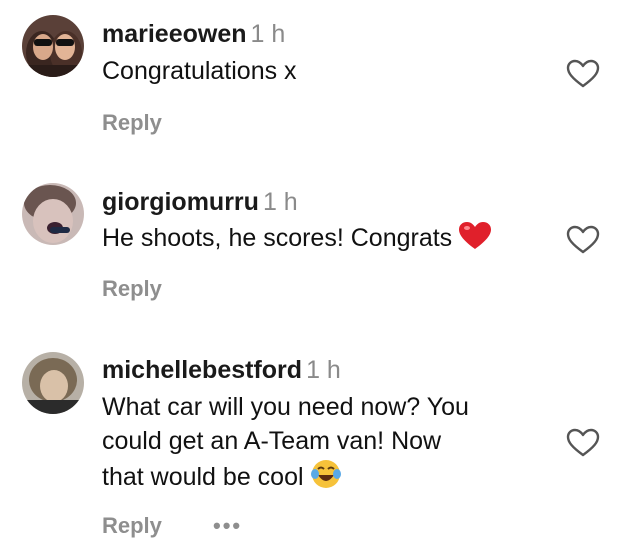 Image resolution: width=634 pixels, height=554 pixels. Describe the element at coordinates (327, 238) in the screenshot. I see `comment-text: He shoots, he scores! Congrats` at that location.